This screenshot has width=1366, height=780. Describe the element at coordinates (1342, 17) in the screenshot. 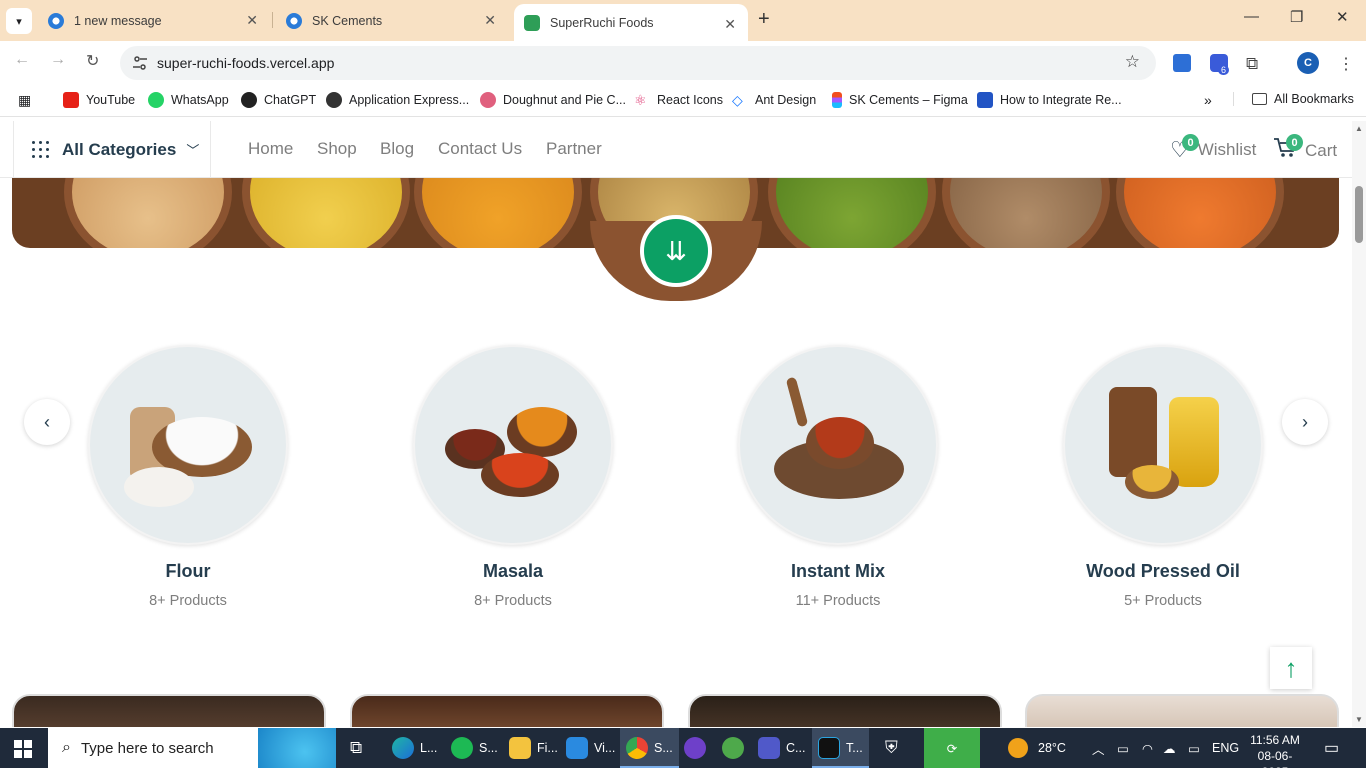

I see `close-window-icon: ✕` at that location.